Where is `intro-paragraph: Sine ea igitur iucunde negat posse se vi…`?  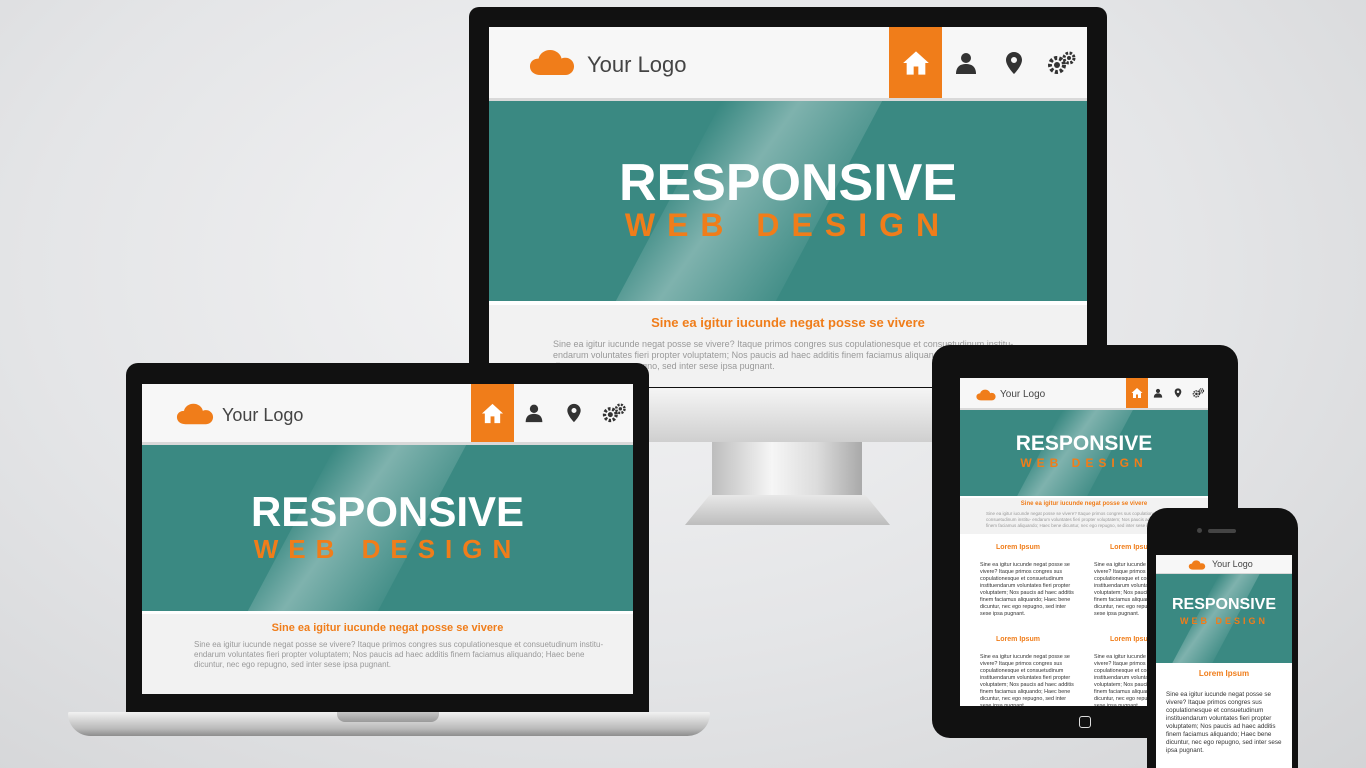 intro-paragraph: Sine ea igitur iucunde negat posse se vi… is located at coordinates (399, 654).